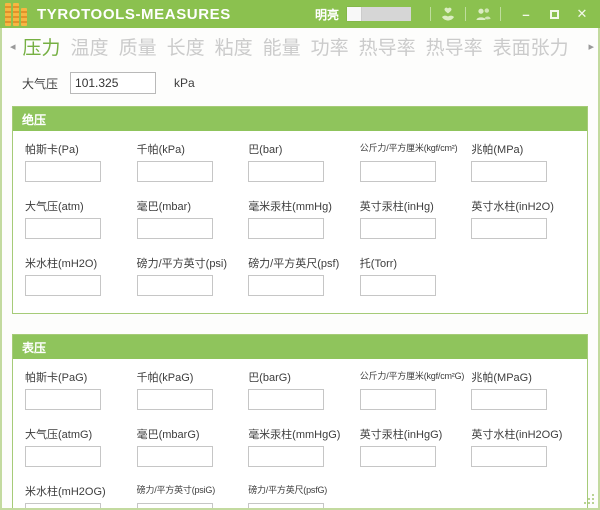 This screenshot has height=510, width=600. Describe the element at coordinates (501, 378) in the screenshot. I see `unit-field-label: 兆帕(MPaG)` at that location.